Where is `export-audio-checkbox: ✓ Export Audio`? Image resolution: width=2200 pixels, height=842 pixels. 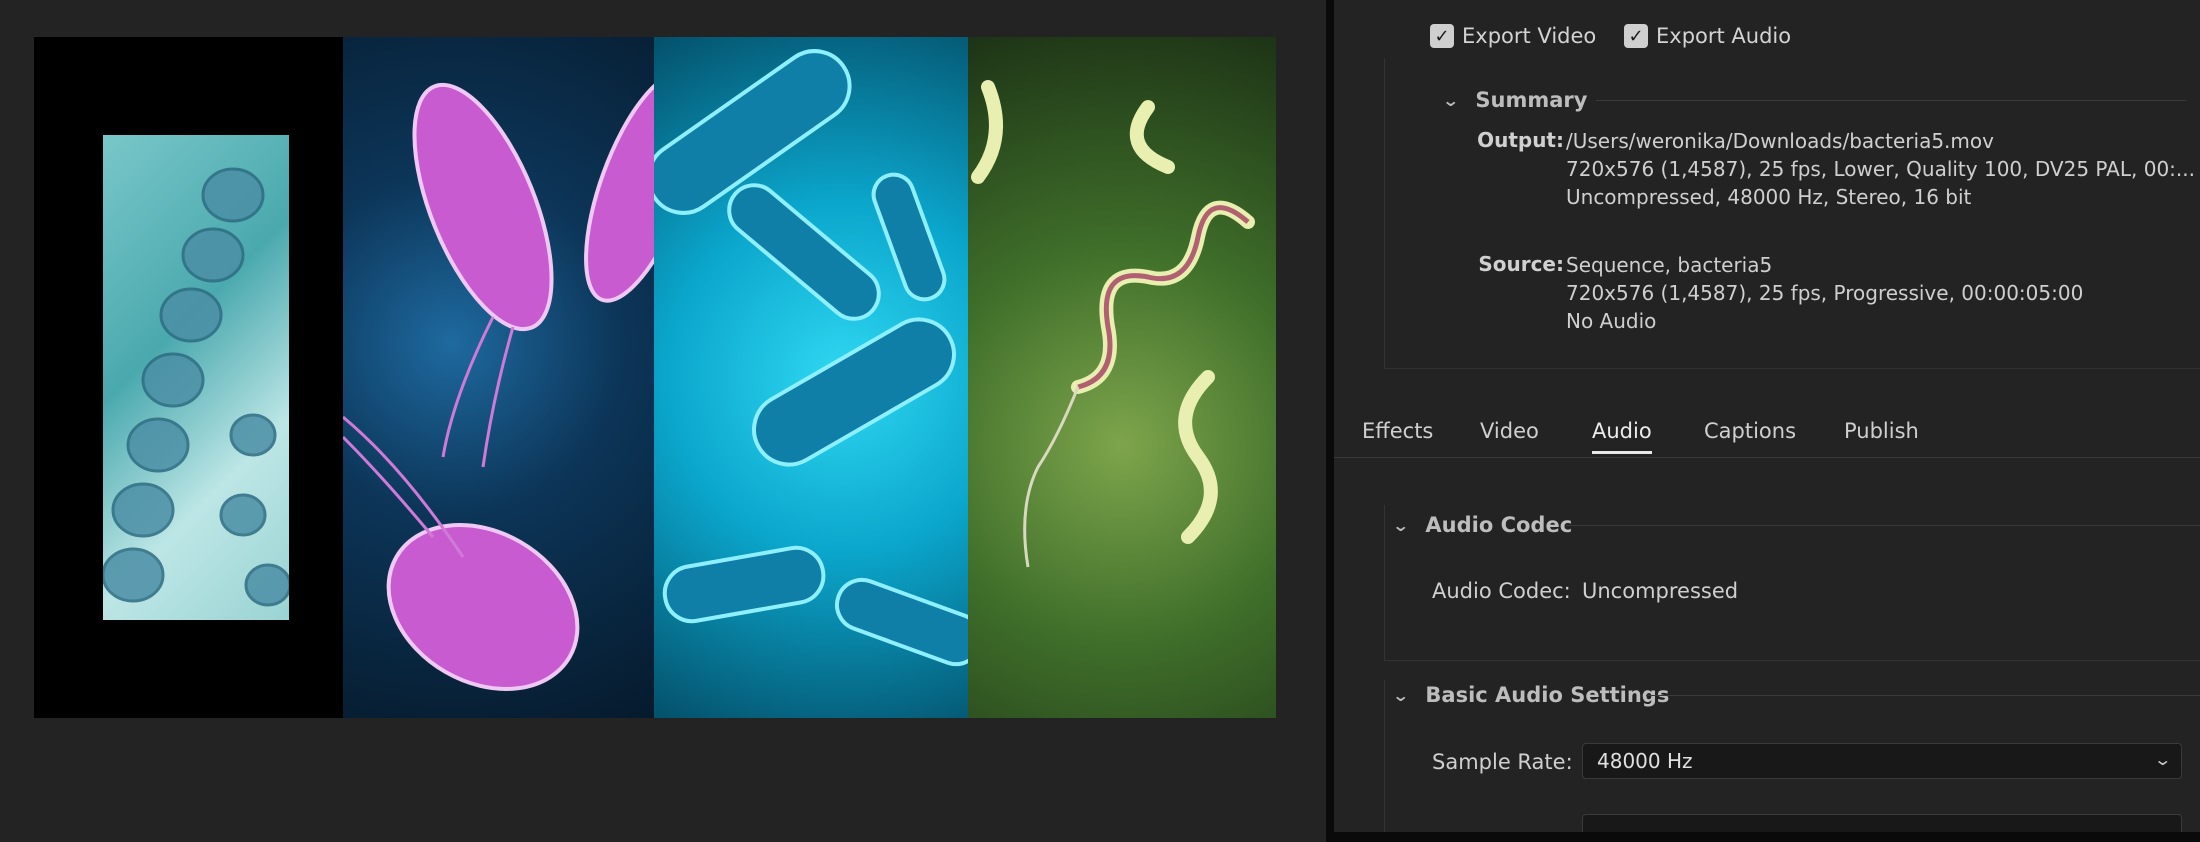 export-audio-checkbox: ✓ Export Audio is located at coordinates (1707, 36).